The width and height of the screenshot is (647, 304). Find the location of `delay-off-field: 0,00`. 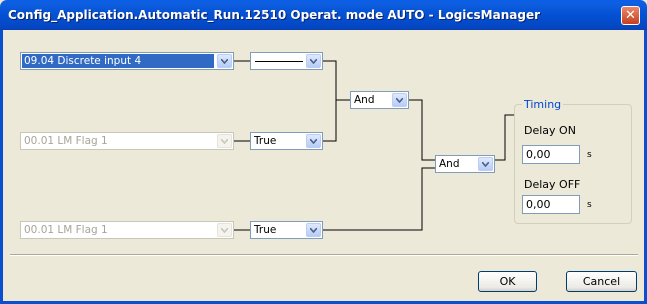

delay-off-field: 0,00 is located at coordinates (551, 204).